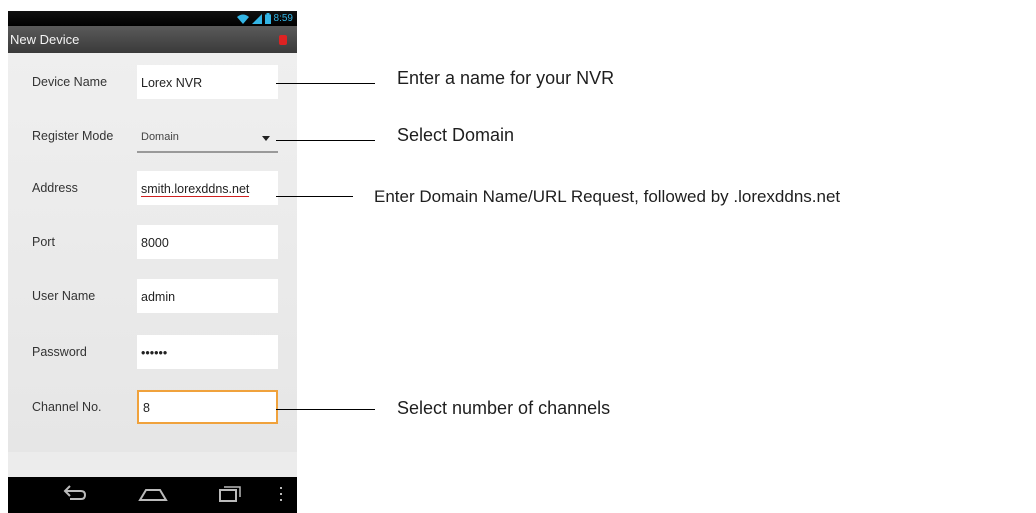 Image resolution: width=1036 pixels, height=513 pixels. I want to click on device-name-row: Device Name Lorex NVR, so click(152, 83).